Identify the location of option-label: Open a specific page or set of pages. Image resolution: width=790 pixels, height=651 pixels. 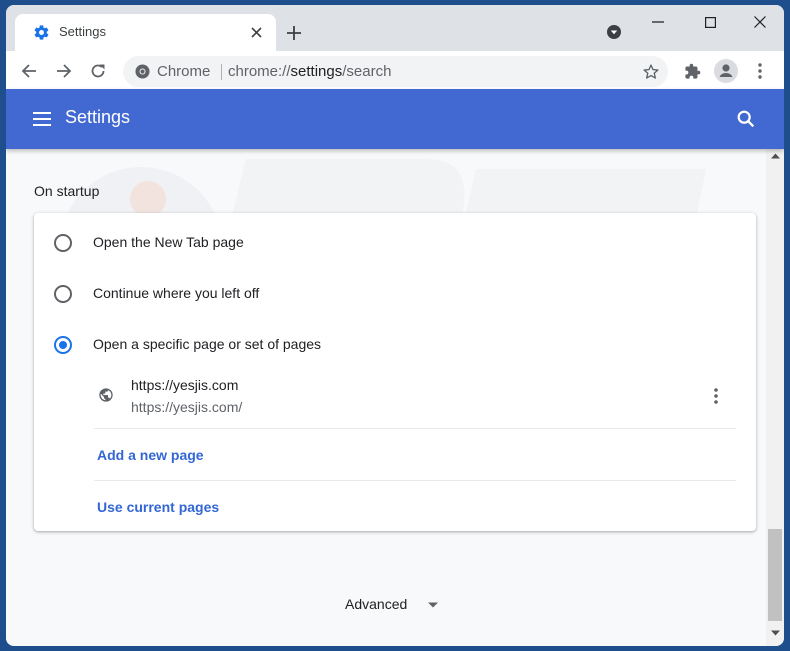
(207, 344).